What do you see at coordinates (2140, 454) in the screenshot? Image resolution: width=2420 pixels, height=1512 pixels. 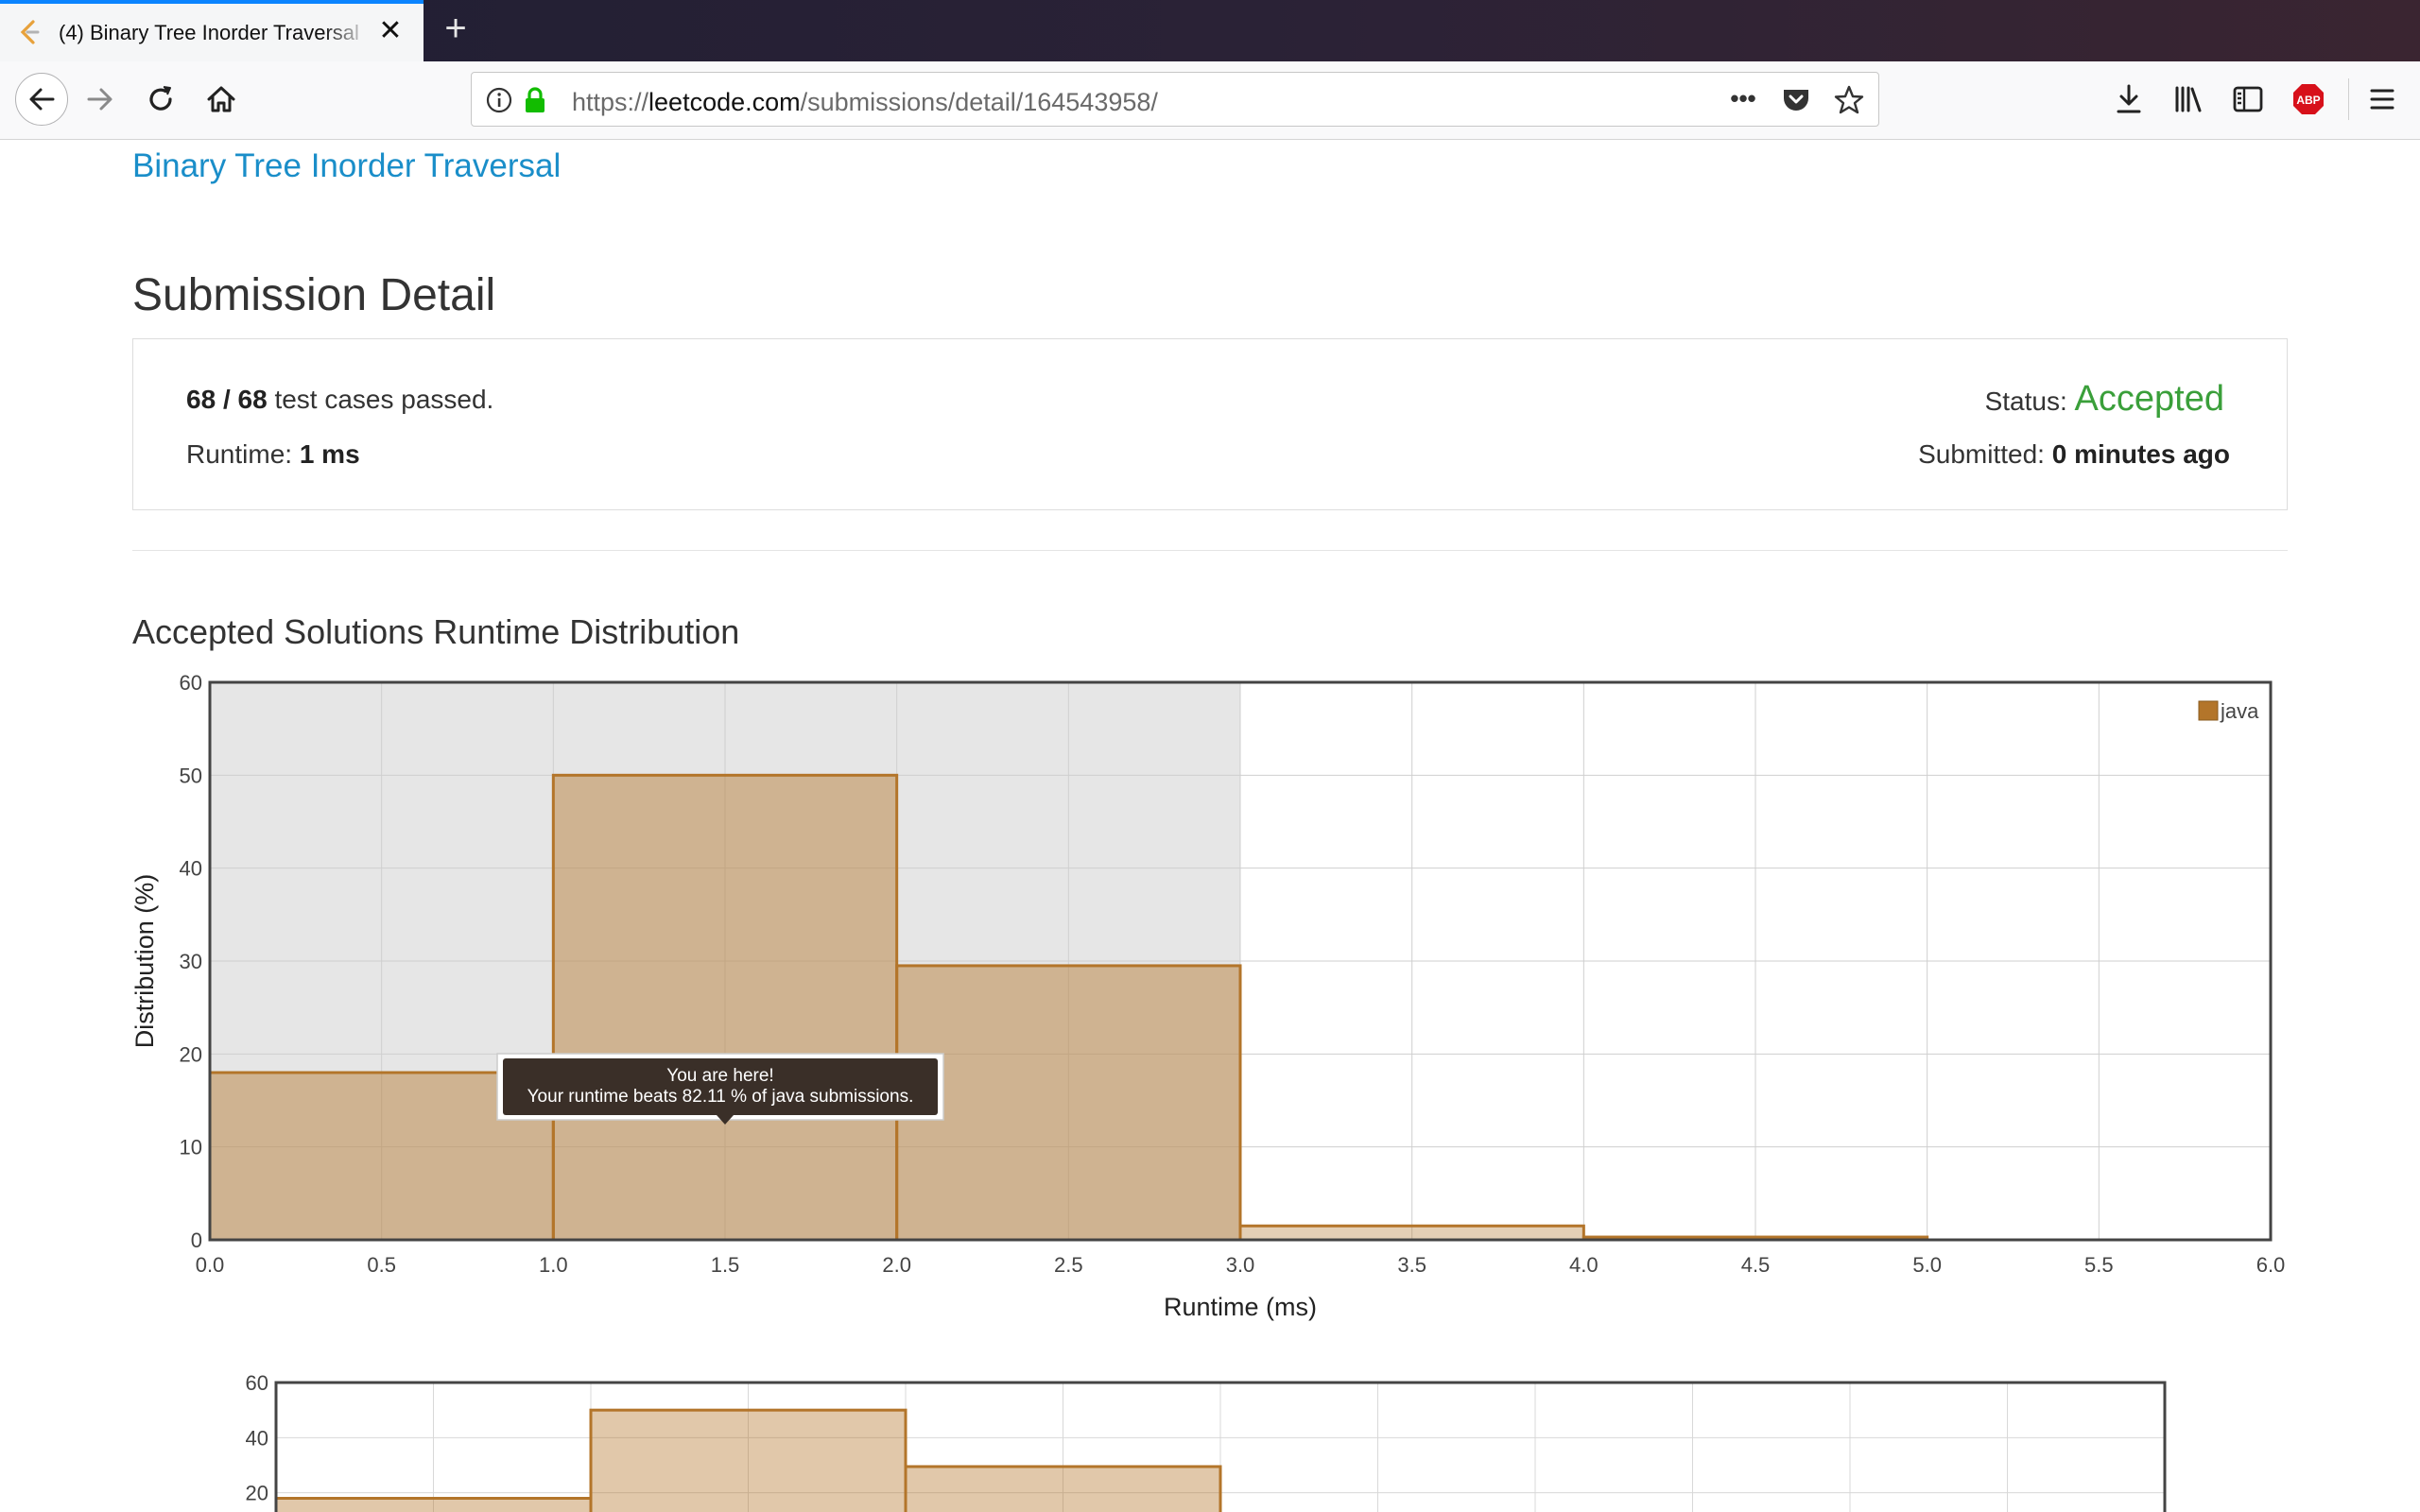 I see `submitted-value: 0 minutes ago` at bounding box center [2140, 454].